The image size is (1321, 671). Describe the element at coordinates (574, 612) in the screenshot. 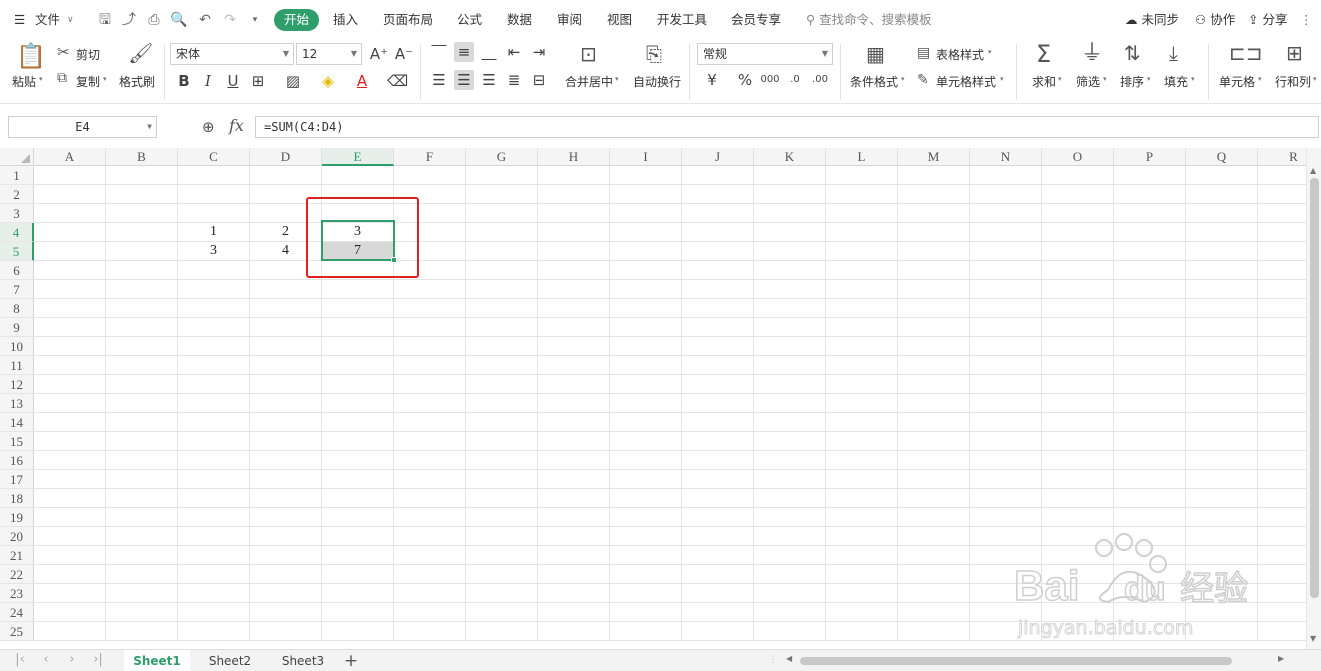

I see `cell-h24` at that location.